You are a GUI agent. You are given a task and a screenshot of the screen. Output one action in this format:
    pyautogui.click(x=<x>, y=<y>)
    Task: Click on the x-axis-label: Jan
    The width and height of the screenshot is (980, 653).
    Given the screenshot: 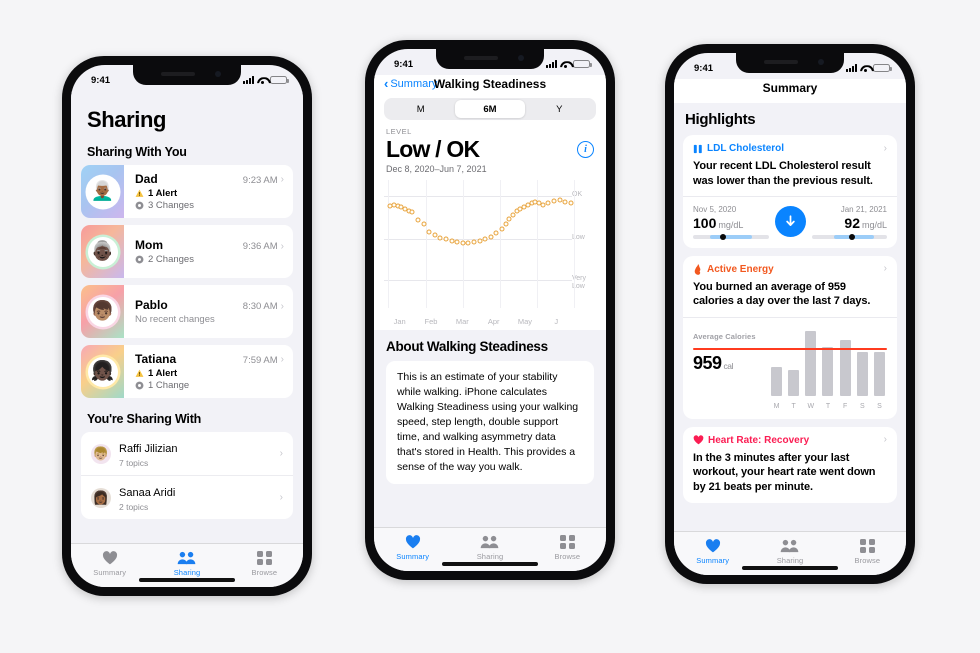 What is the action you would take?
    pyautogui.click(x=399, y=322)
    